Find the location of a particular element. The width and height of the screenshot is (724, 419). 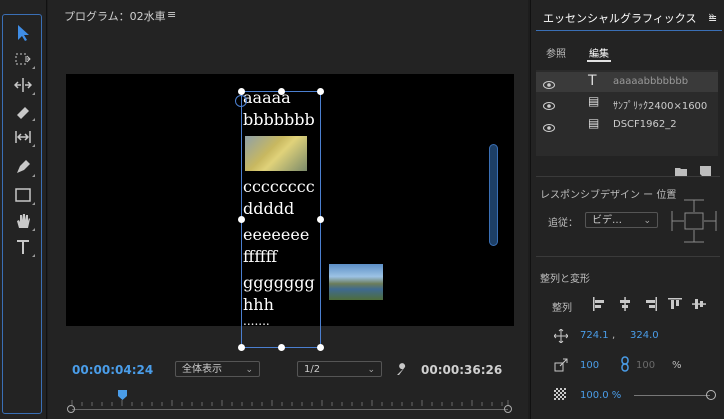

text-layer-icon: T is located at coordinates (592, 81).